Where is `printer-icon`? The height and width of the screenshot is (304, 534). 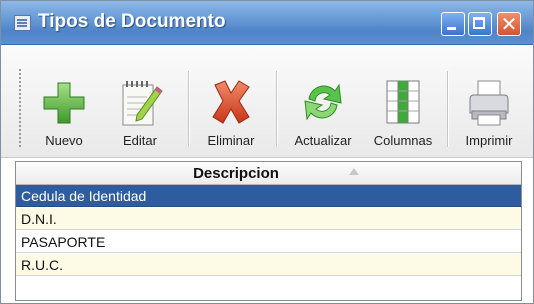 printer-icon is located at coordinates (489, 104).